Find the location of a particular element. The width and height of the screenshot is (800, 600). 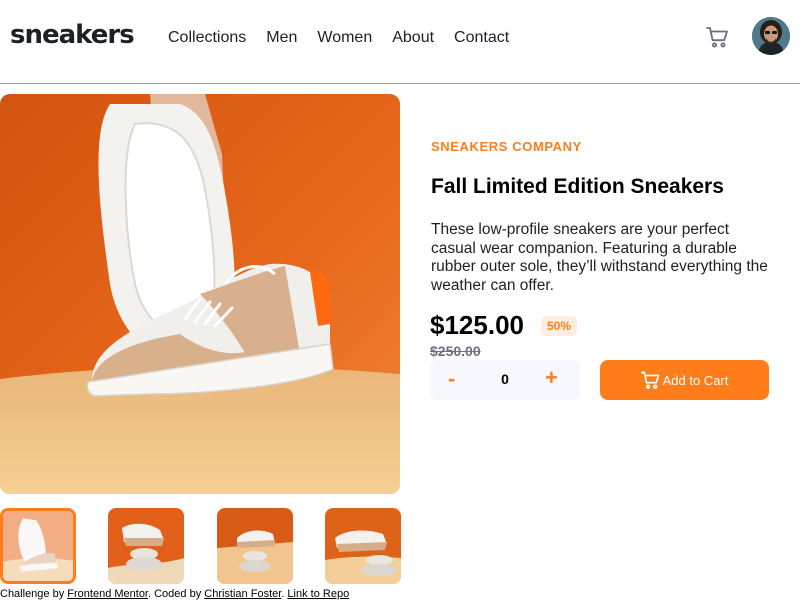

discount-badge: 50% is located at coordinates (559, 326).